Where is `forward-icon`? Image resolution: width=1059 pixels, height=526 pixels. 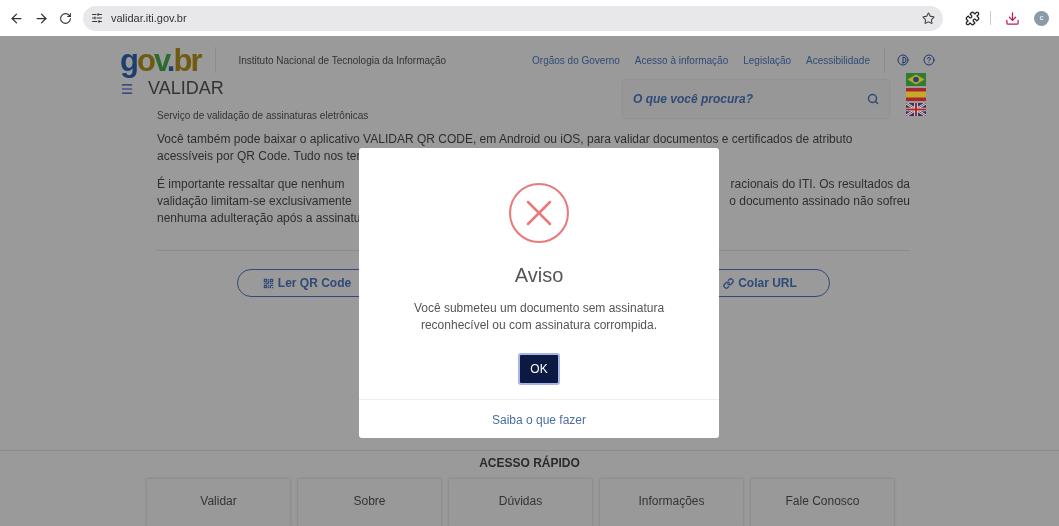 forward-icon is located at coordinates (41, 18).